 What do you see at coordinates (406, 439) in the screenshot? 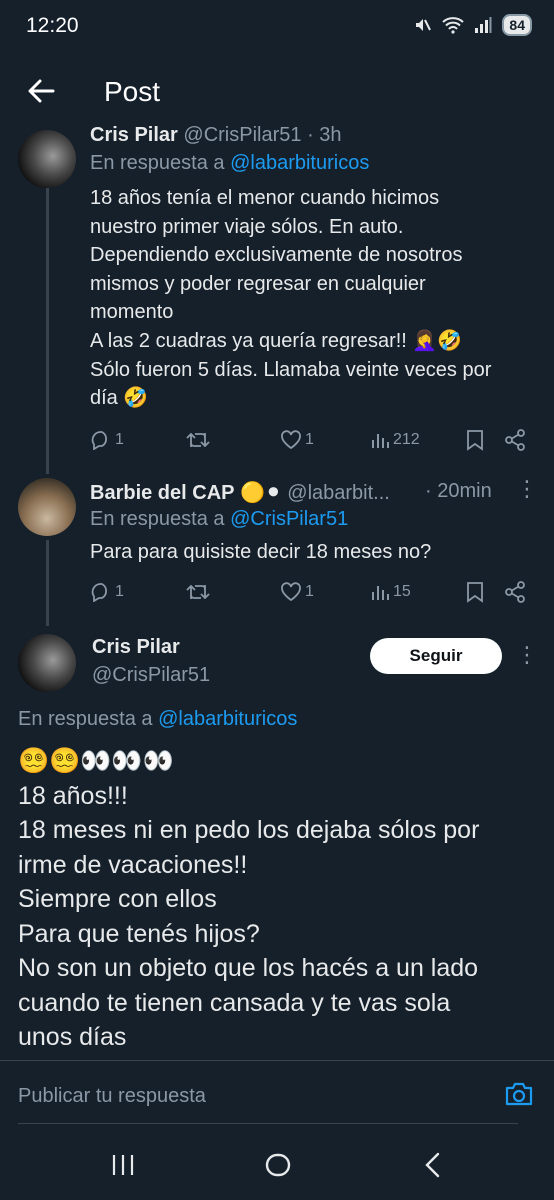
I see `views-count: 212` at bounding box center [406, 439].